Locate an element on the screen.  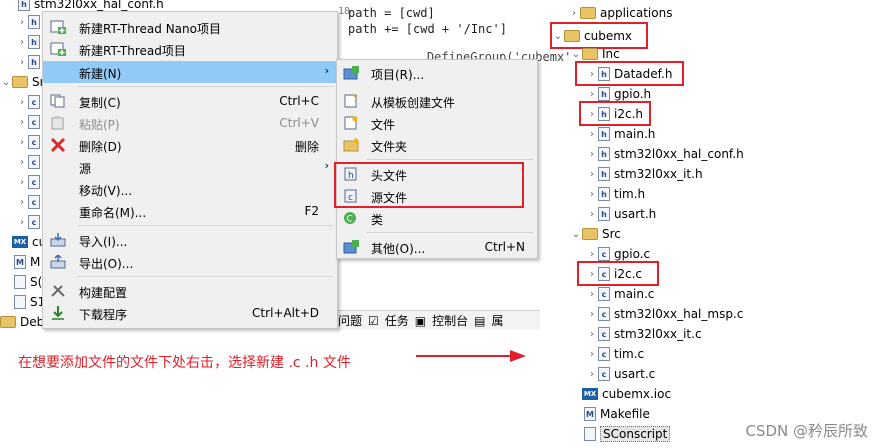
tab-problems: 问题 is located at coordinates (350, 320).